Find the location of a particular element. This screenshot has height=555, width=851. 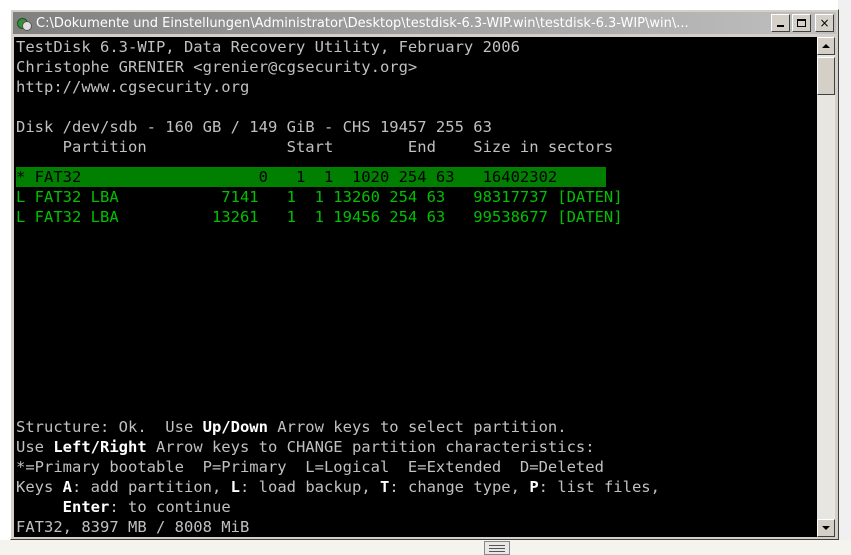

close-icon: × is located at coordinates (824, 23).